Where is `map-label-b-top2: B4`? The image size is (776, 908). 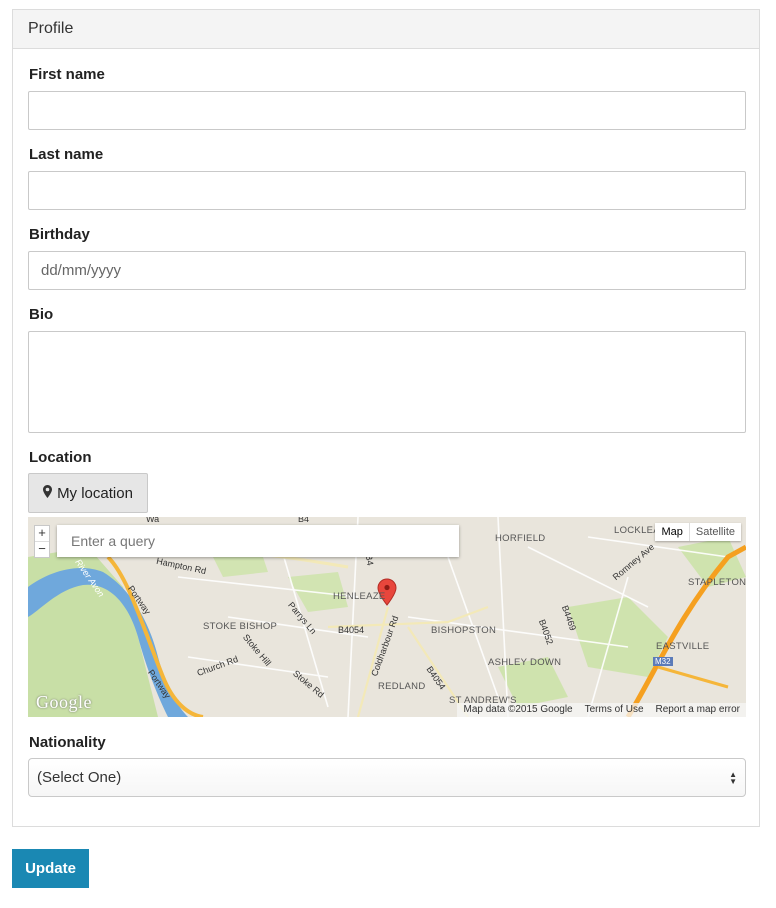
map-label-b-top2: B4 is located at coordinates (304, 520).